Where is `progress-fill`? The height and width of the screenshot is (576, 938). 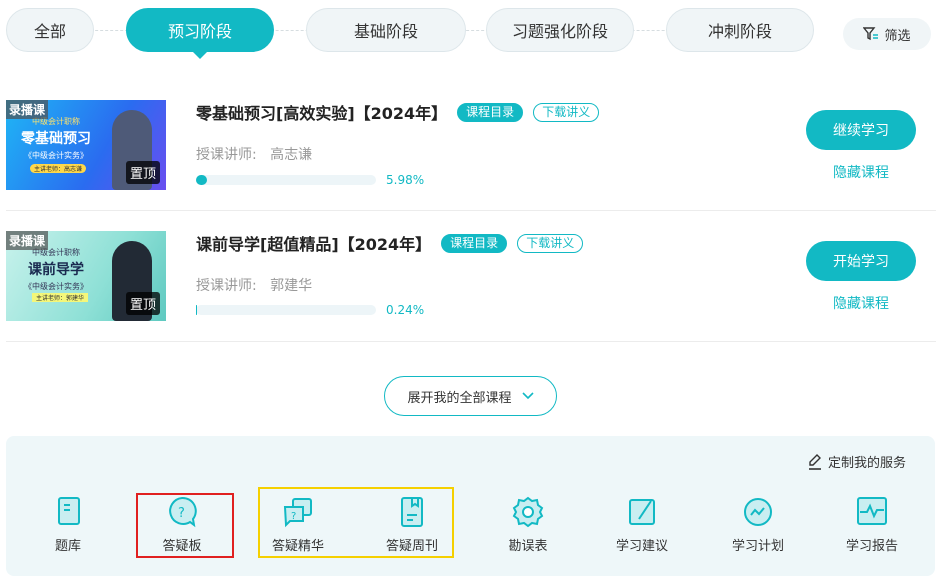
progress-fill is located at coordinates (201, 180).